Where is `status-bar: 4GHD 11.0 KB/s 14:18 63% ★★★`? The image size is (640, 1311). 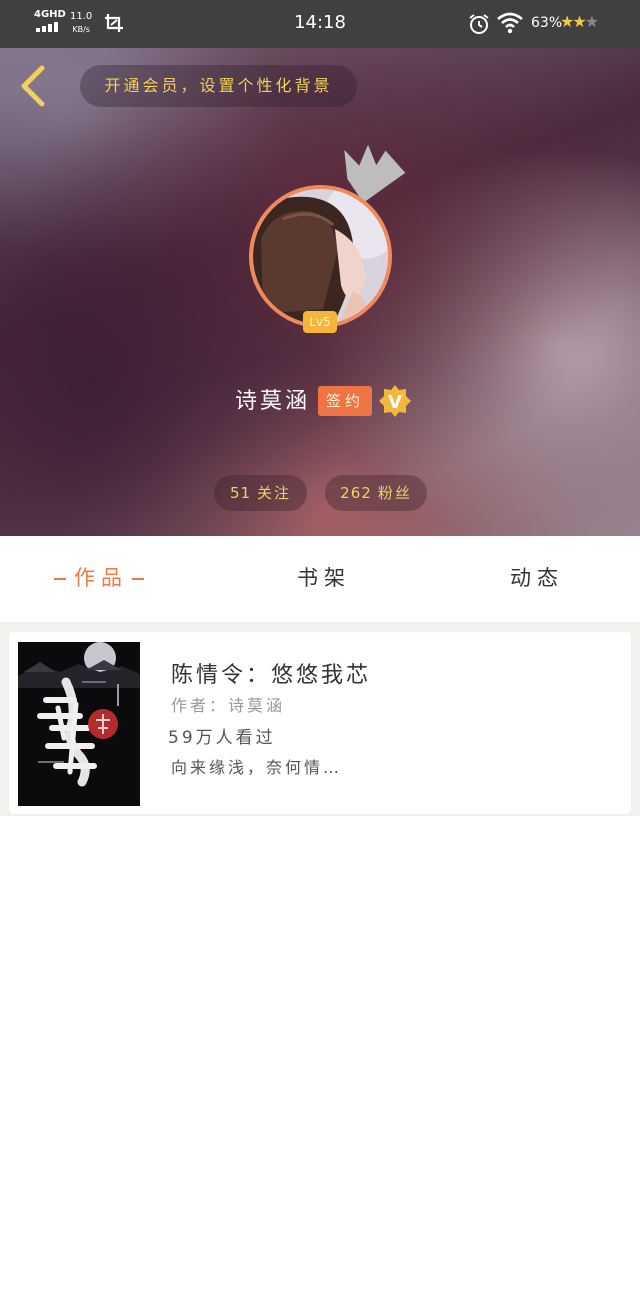 status-bar: 4GHD 11.0 KB/s 14:18 63% ★★★ is located at coordinates (320, 24).